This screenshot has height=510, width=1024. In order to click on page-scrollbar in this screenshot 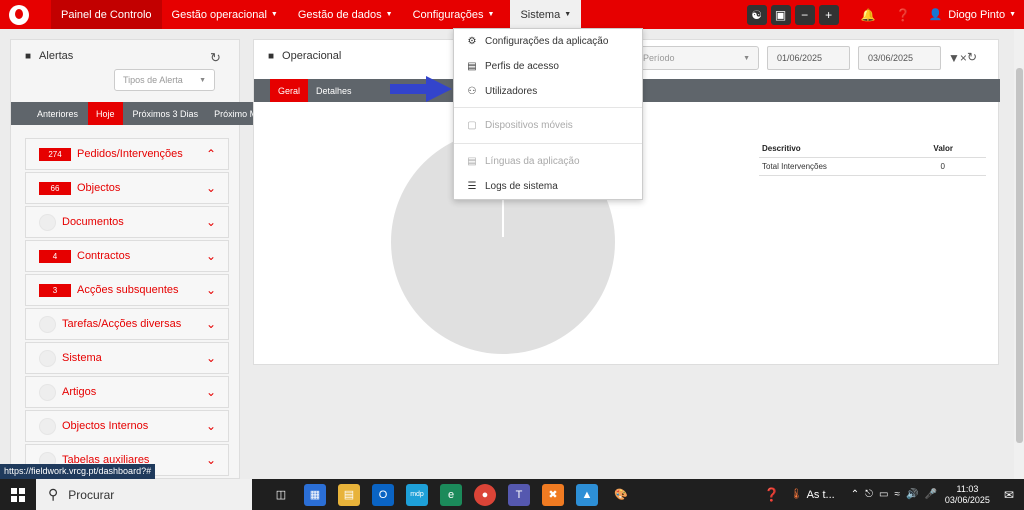, I will do `click(1019, 254)`.